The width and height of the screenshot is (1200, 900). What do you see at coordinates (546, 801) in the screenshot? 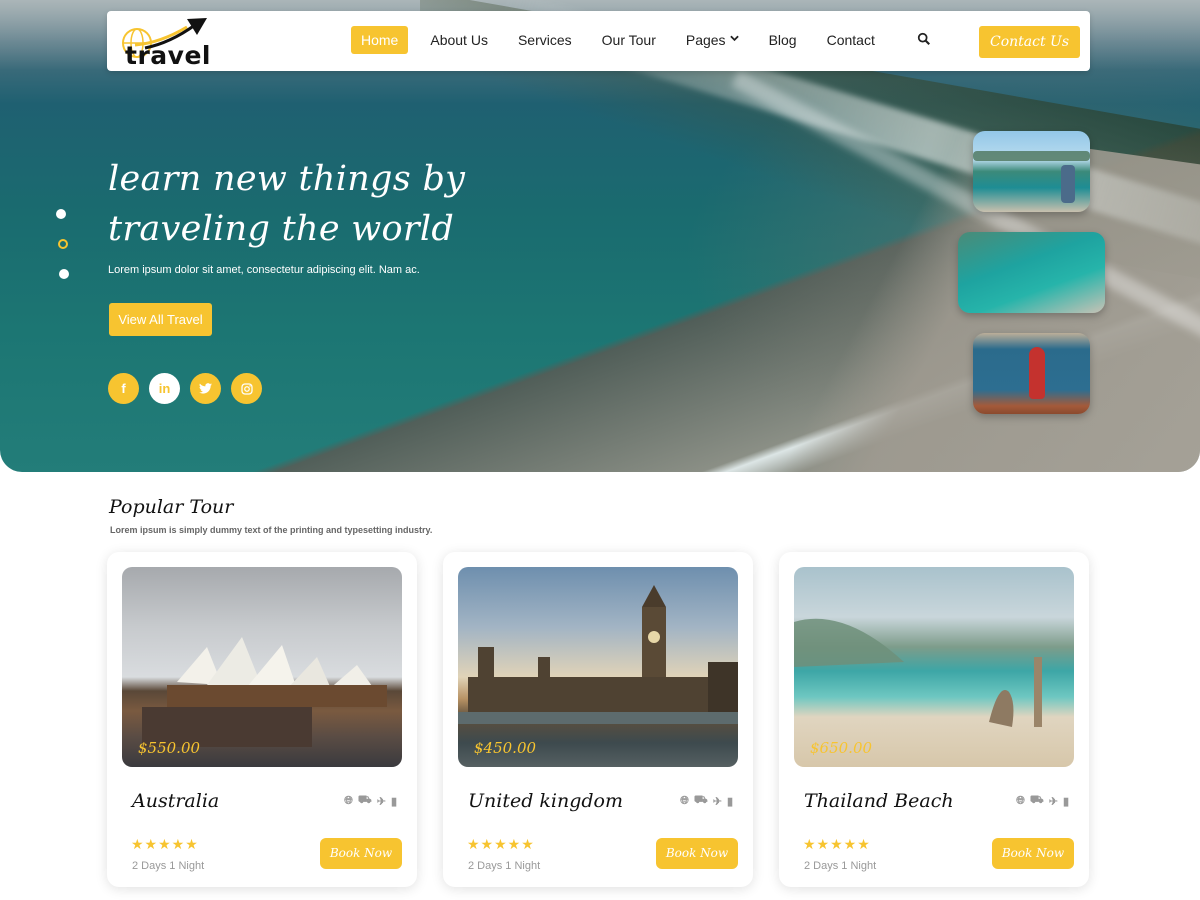
I see `tour-name: United kingdom` at bounding box center [546, 801].